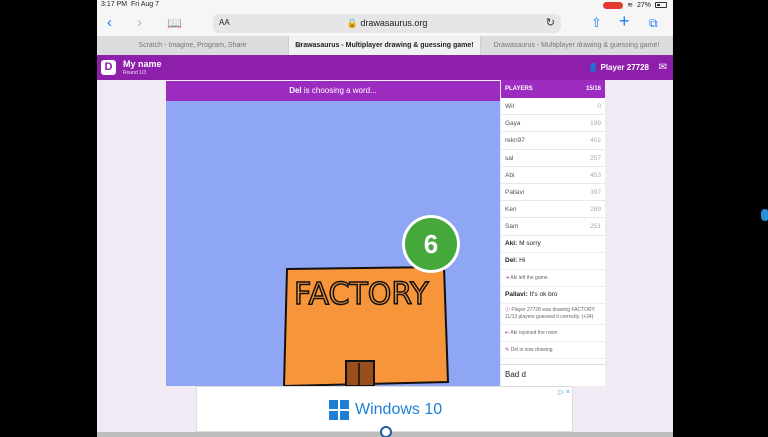 The width and height of the screenshot is (768, 437). What do you see at coordinates (431, 244) in the screenshot?
I see `countdown-timer: 6` at bounding box center [431, 244].